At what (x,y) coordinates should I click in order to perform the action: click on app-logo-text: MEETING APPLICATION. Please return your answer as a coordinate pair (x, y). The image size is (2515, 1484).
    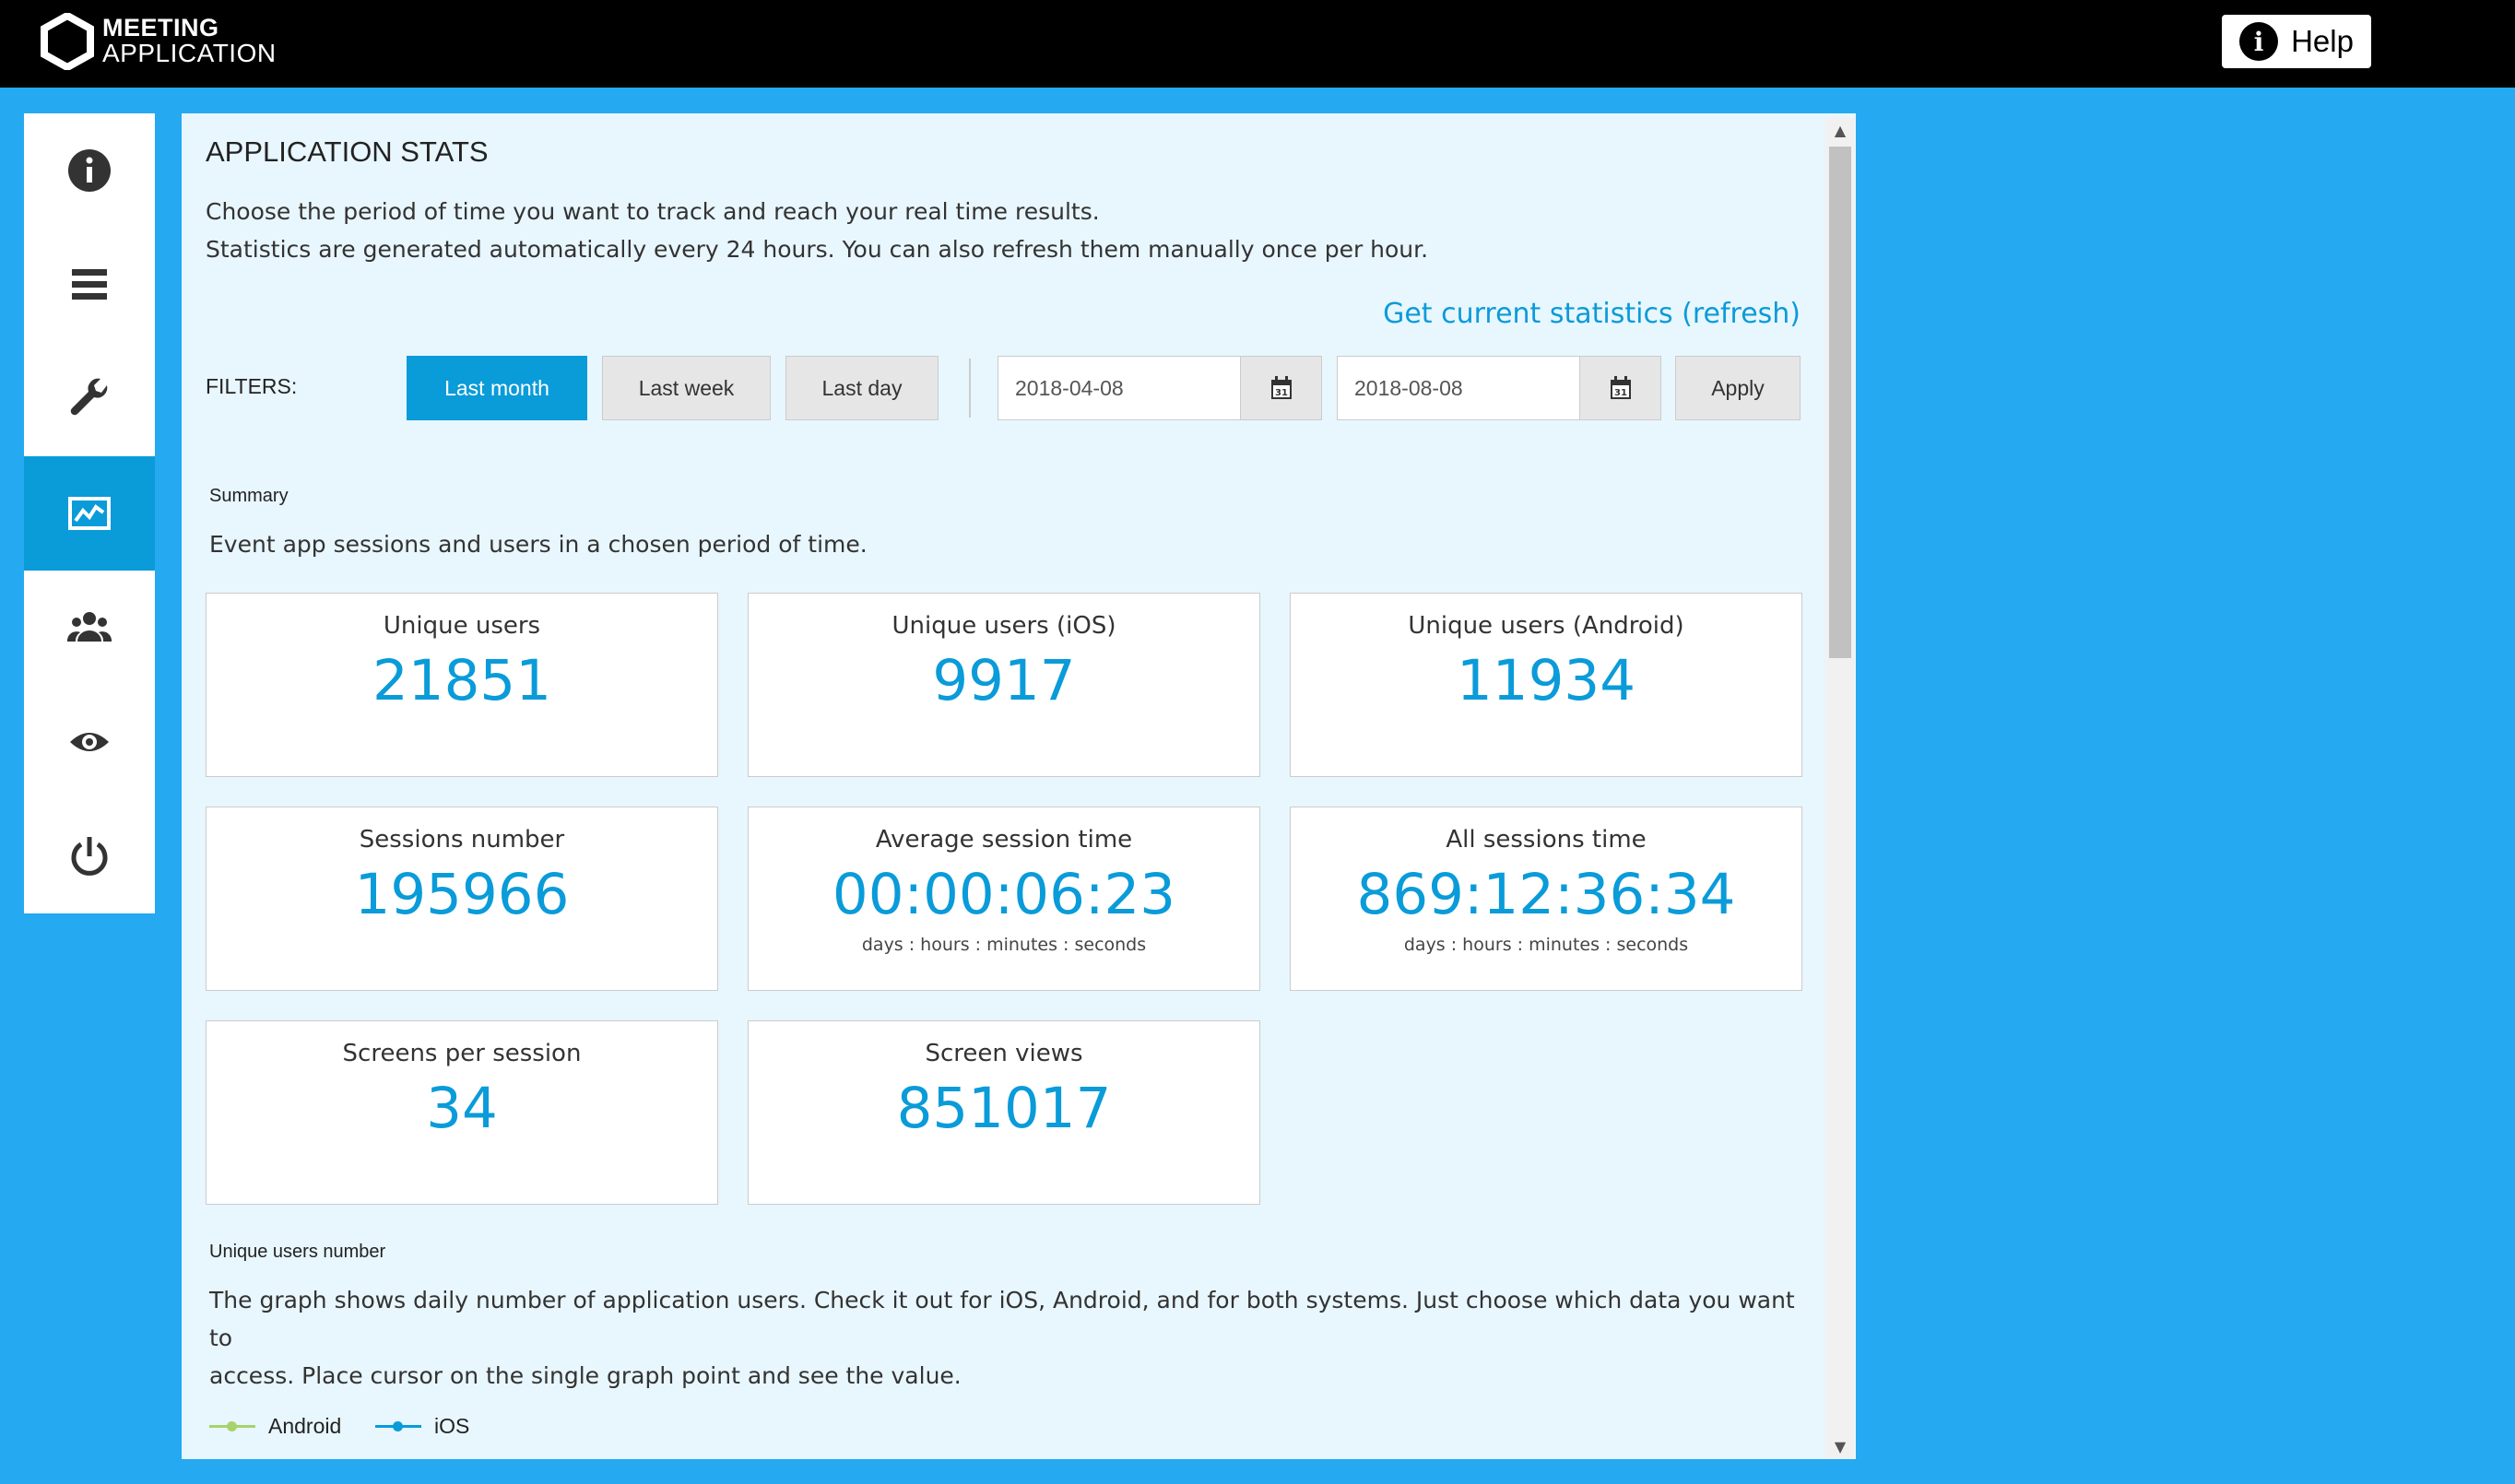
    Looking at the image, I should click on (189, 40).